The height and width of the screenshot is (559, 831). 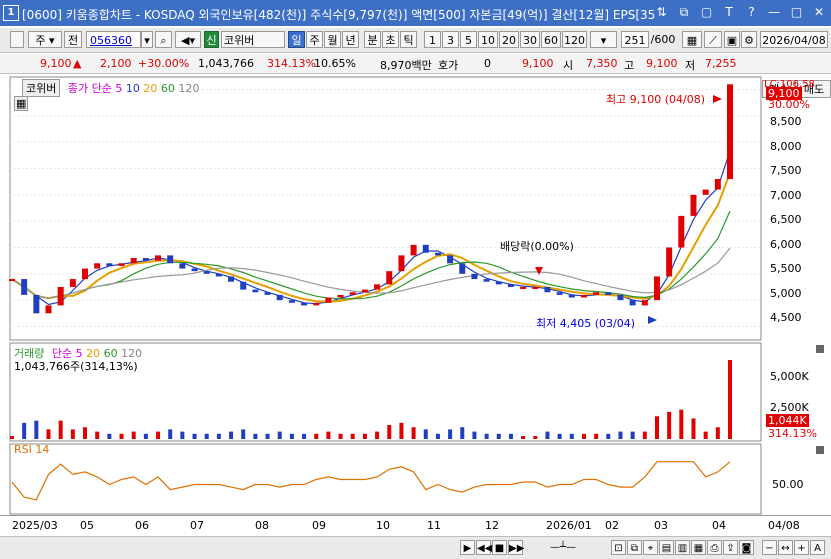 I want to click on forward-icon: ▶▶, so click(x=516, y=547).